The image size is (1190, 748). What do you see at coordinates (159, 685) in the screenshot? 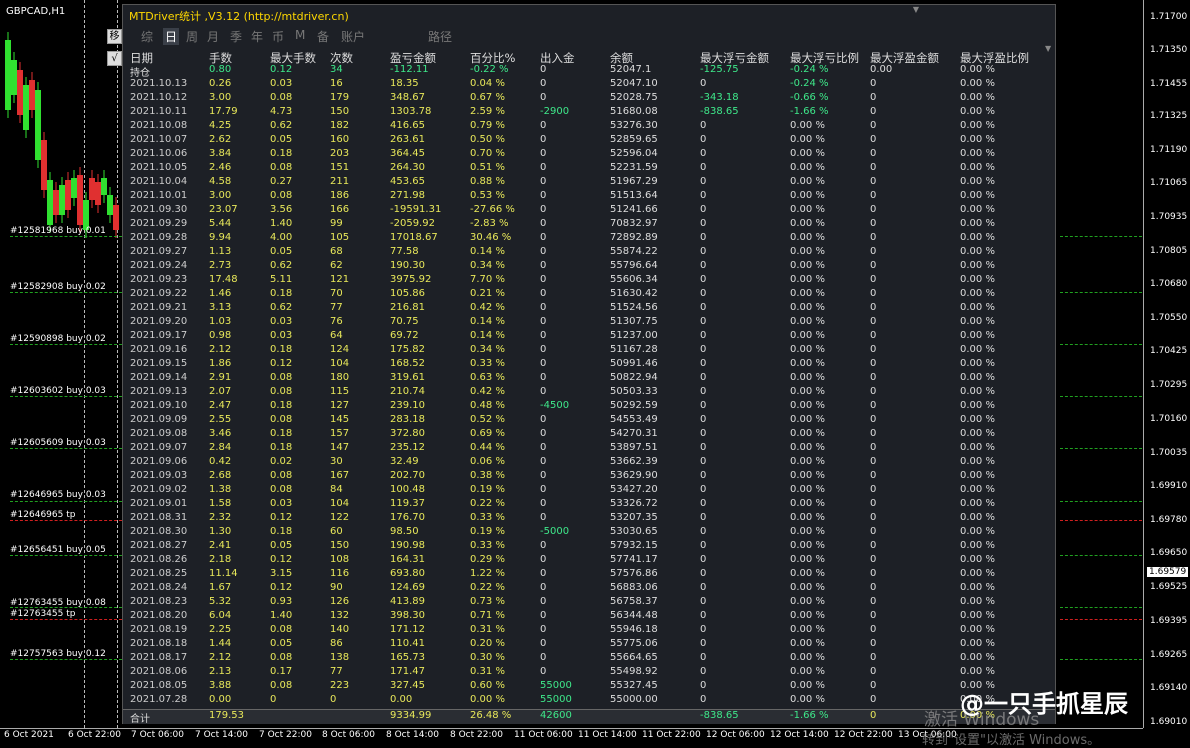
I see `cell-0: 2021.08.05` at bounding box center [159, 685].